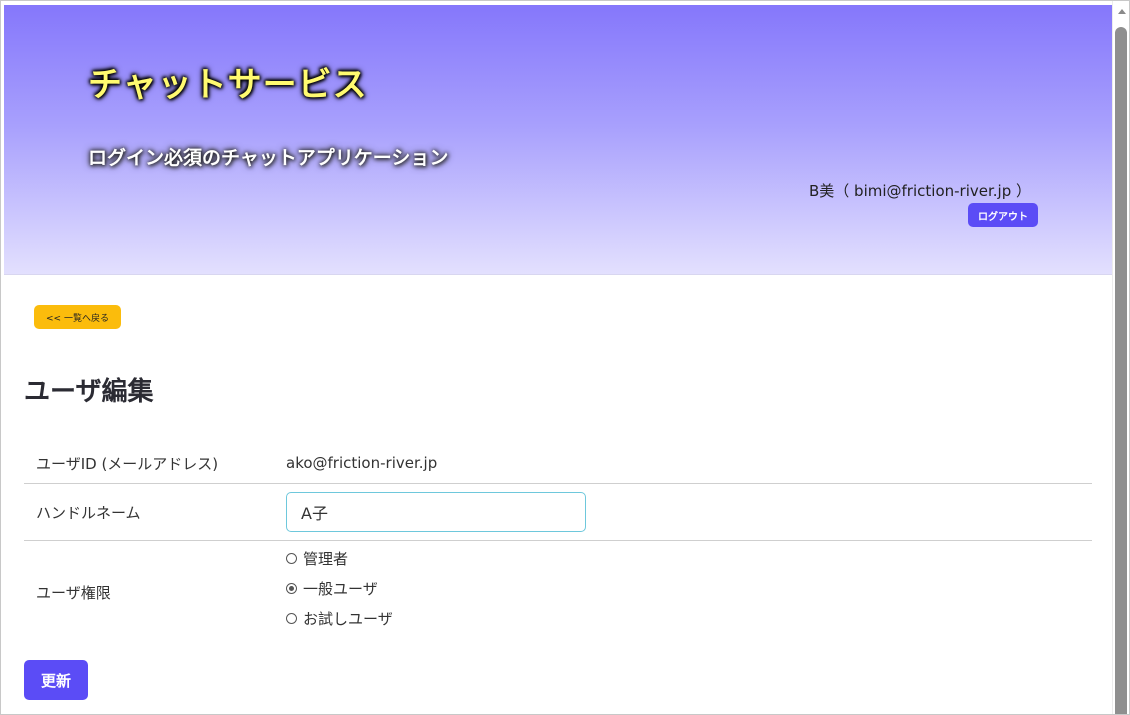  Describe the element at coordinates (362, 463) in the screenshot. I see `user-id-value: ako@friction-river.jp` at that location.